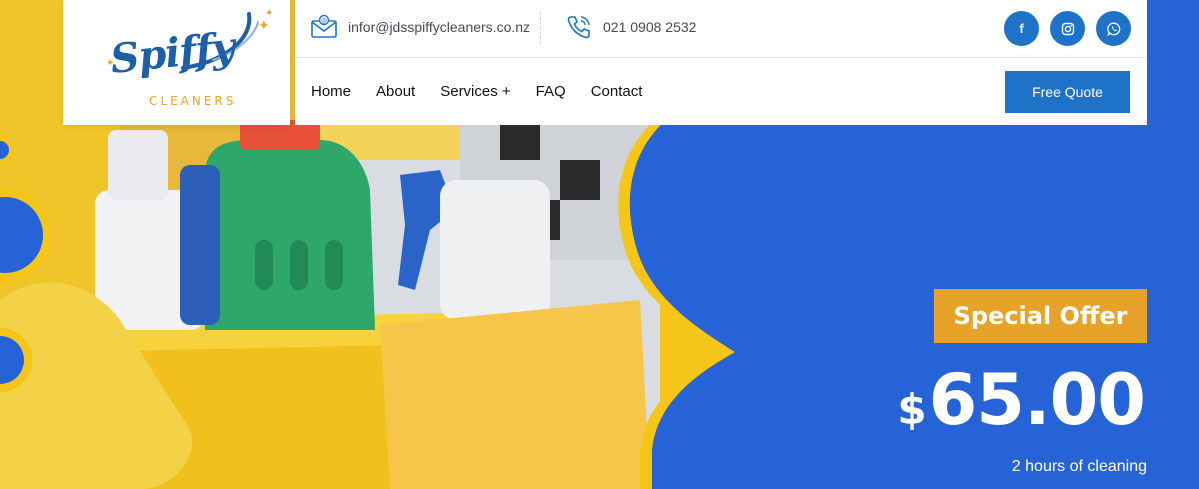  Describe the element at coordinates (331, 91) in the screenshot. I see `nav-item-home: Home` at that location.